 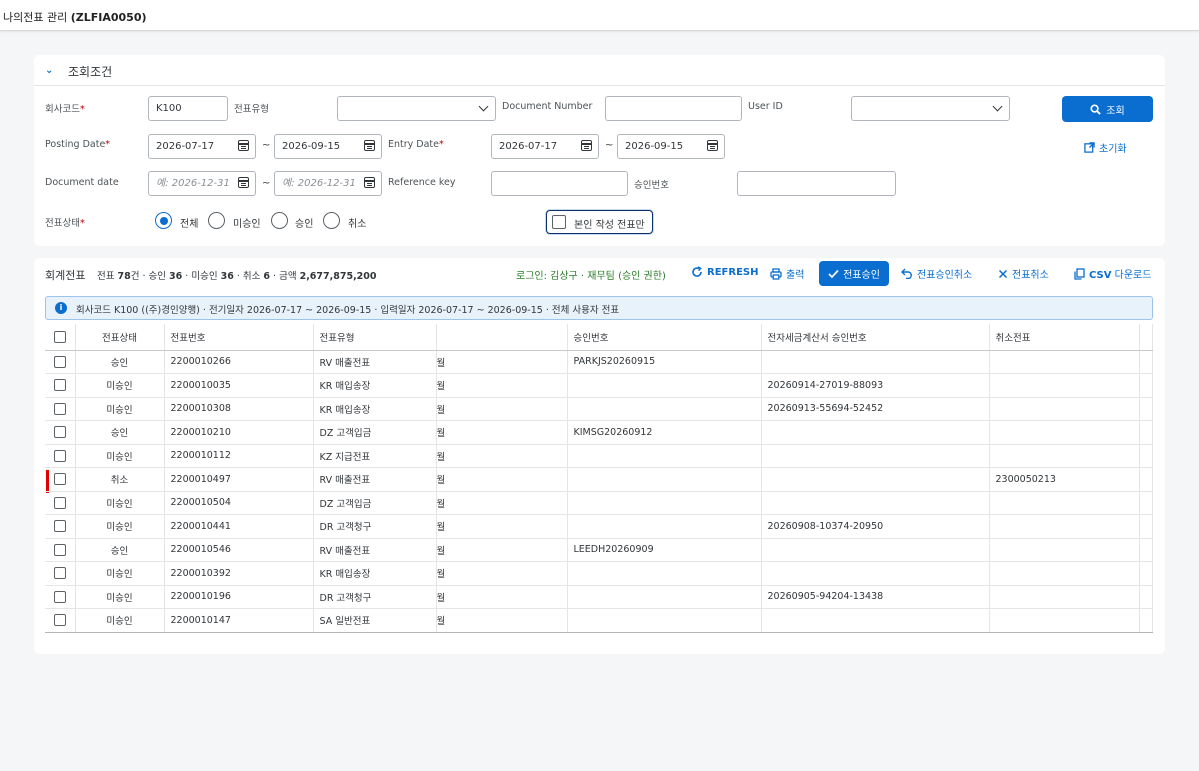 I want to click on select-all-checkbox, so click(x=59, y=336).